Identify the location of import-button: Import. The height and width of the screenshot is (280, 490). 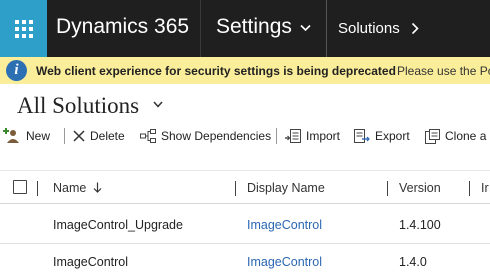
(312, 136).